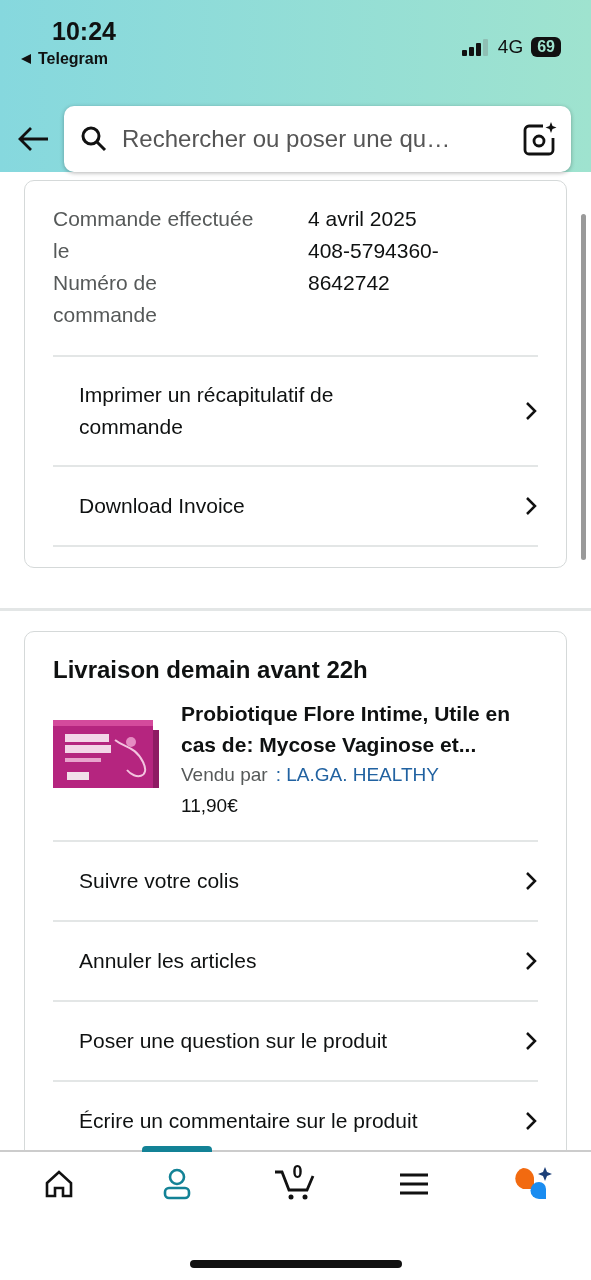  What do you see at coordinates (211, 670) in the screenshot?
I see `delivery-title: Livraison demain avant 22h` at bounding box center [211, 670].